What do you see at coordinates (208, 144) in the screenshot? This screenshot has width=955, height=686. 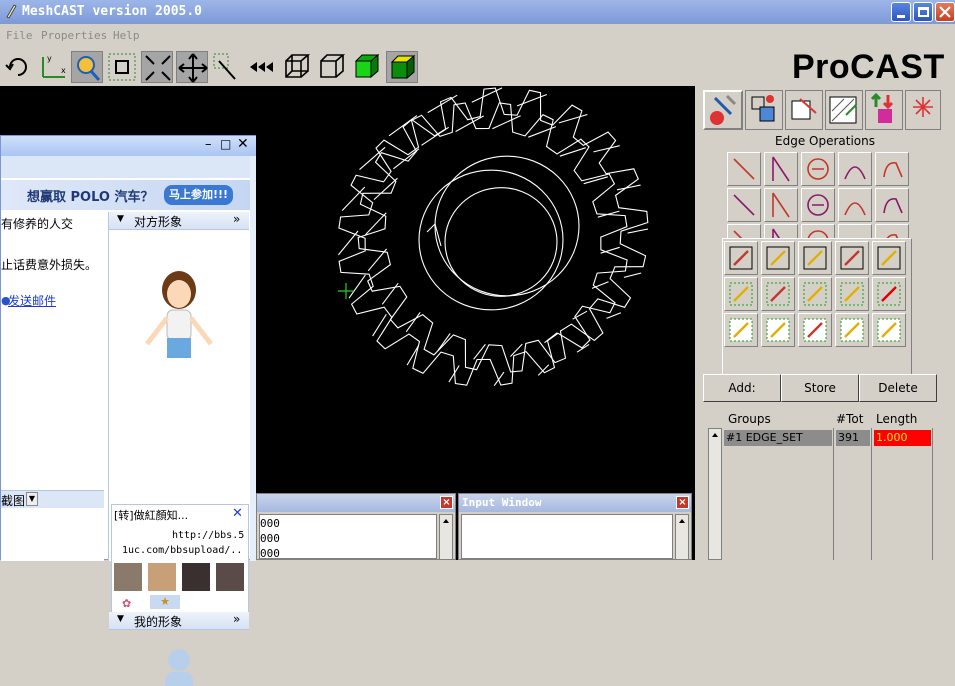 I see `chat-minimize-button: –` at bounding box center [208, 144].